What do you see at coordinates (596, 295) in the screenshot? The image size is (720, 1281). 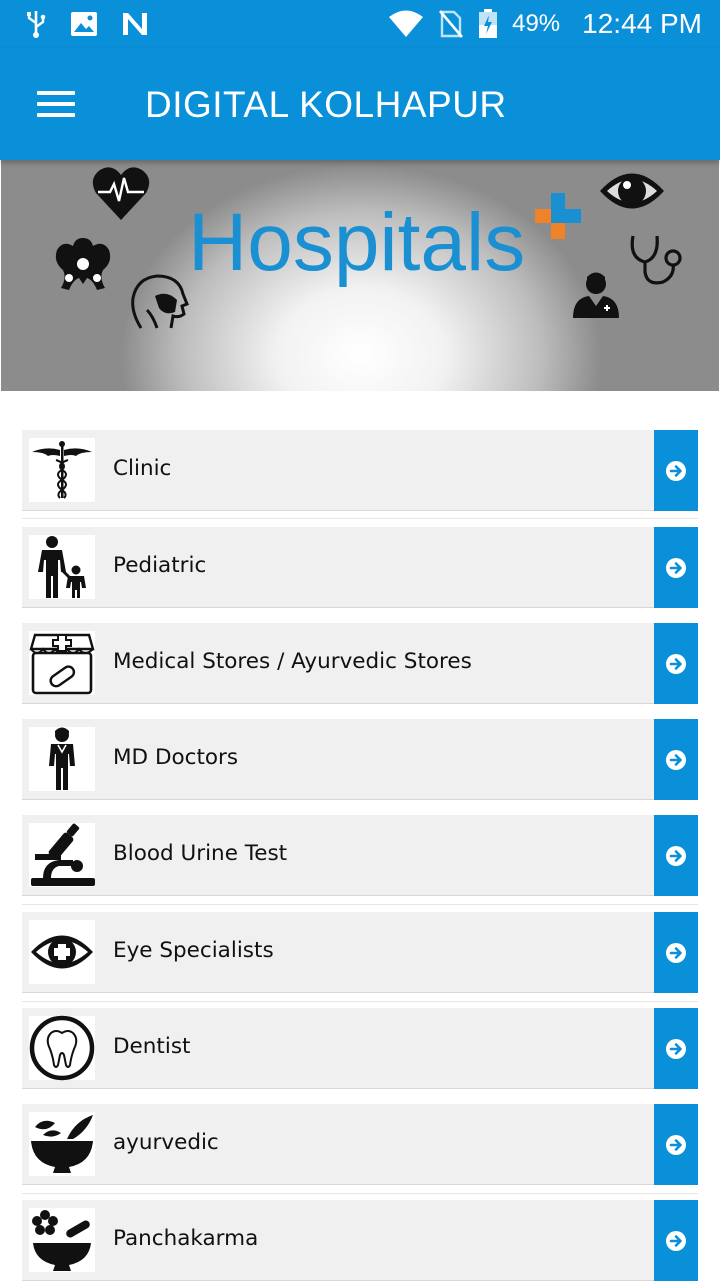 I see `doctor-icon` at bounding box center [596, 295].